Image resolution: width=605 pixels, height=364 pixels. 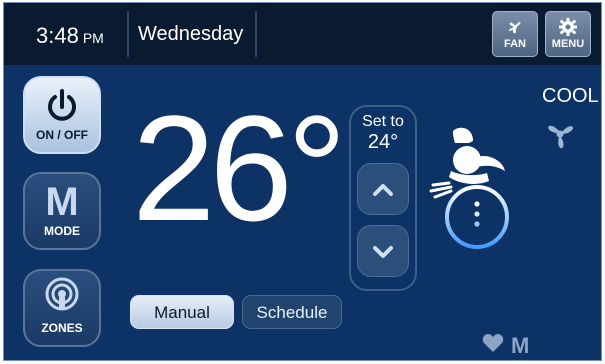 What do you see at coordinates (93, 38) in the screenshot?
I see `clock-ampm: PM` at bounding box center [93, 38].